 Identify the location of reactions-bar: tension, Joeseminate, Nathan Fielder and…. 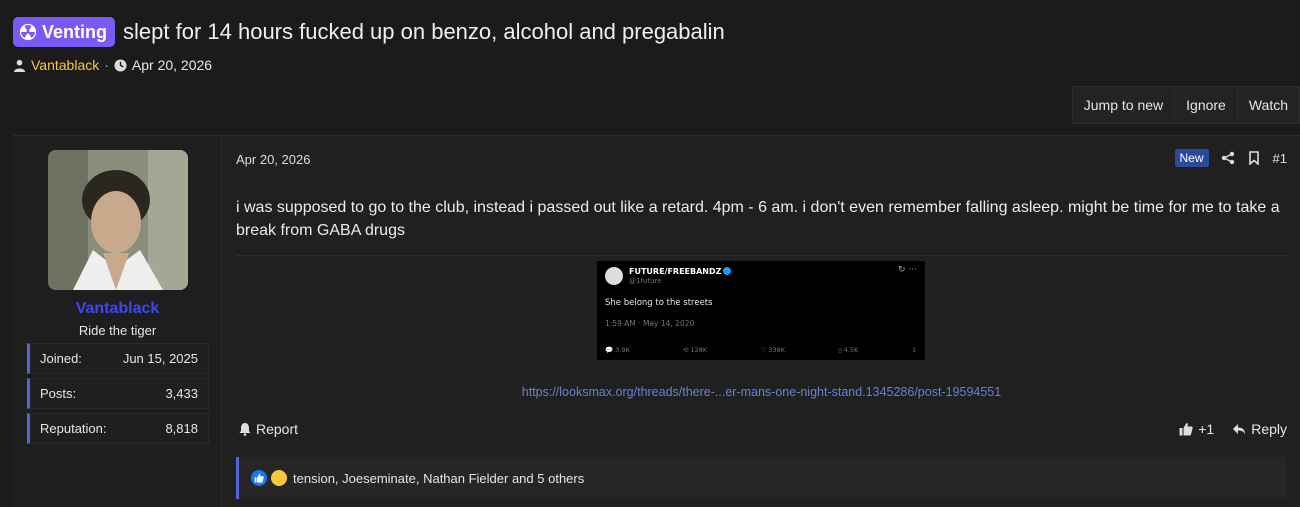
(761, 478).